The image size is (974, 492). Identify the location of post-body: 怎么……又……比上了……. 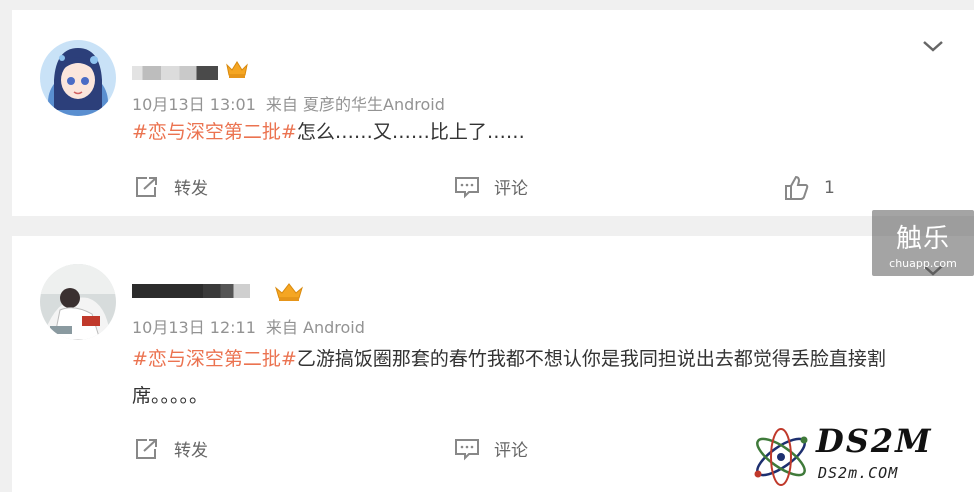
(410, 132).